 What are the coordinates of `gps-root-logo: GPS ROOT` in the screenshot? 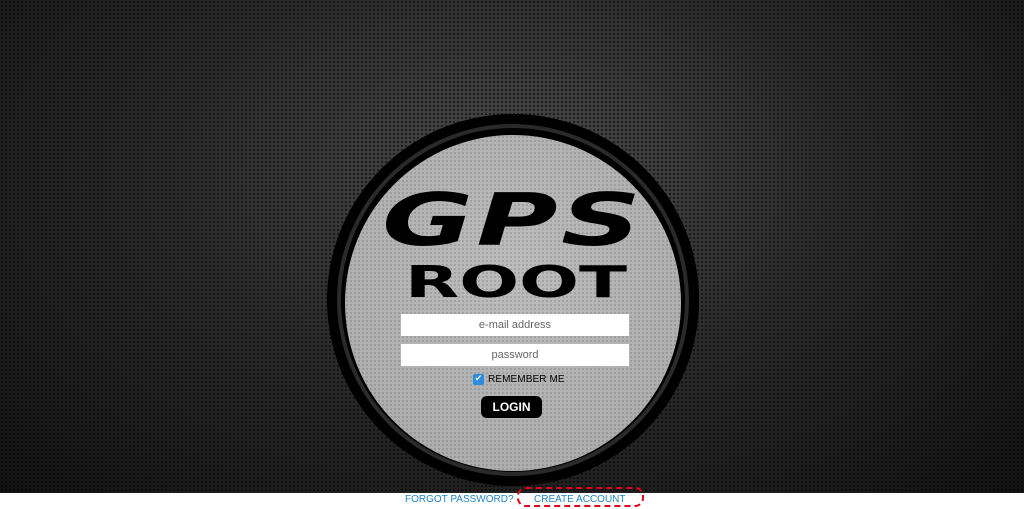 It's located at (513, 245).